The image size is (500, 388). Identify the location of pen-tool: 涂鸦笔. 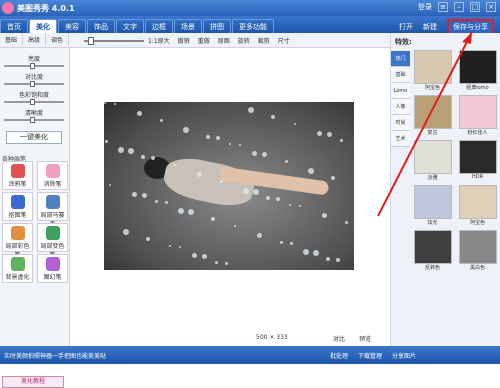
(17, 175).